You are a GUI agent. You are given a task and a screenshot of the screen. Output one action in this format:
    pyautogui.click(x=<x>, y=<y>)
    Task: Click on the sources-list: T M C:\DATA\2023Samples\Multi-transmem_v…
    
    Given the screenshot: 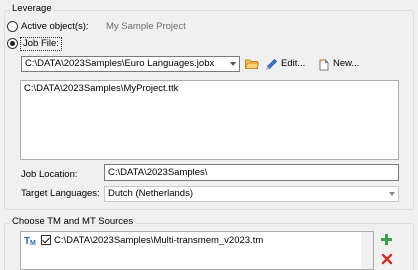 What is the action you would take?
    pyautogui.click(x=197, y=250)
    